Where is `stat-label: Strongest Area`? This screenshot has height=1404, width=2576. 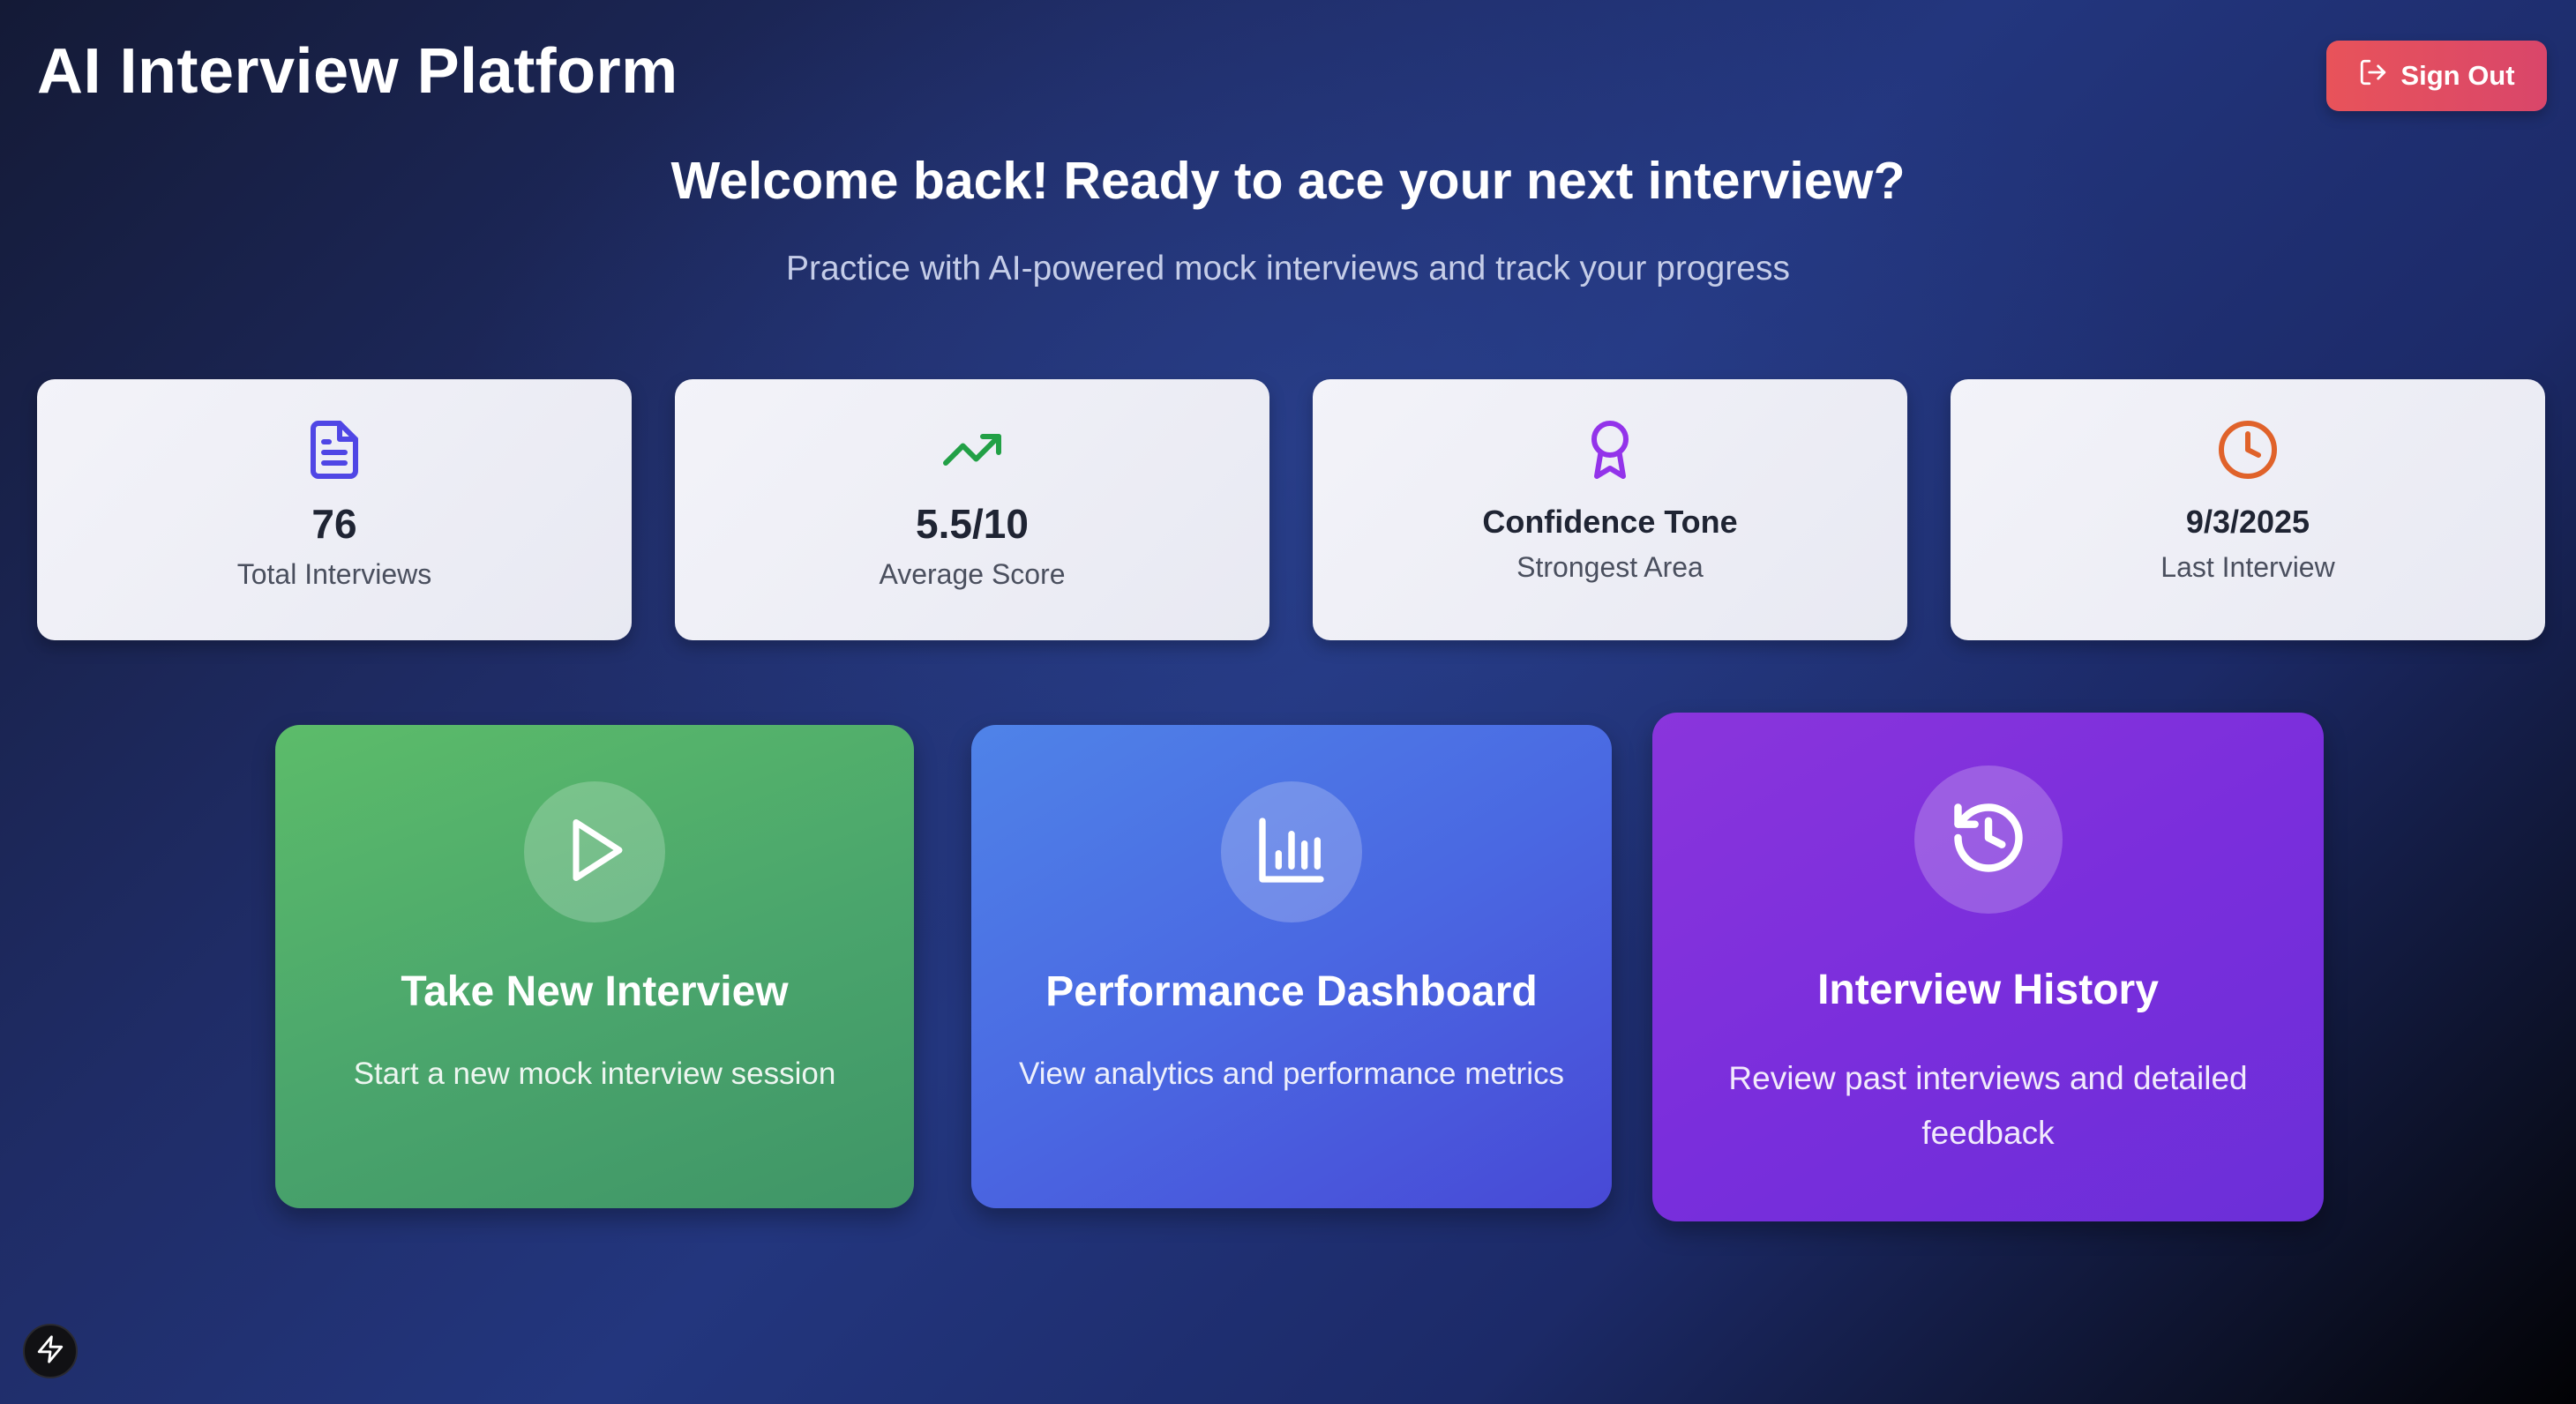 stat-label: Strongest Area is located at coordinates (1610, 567).